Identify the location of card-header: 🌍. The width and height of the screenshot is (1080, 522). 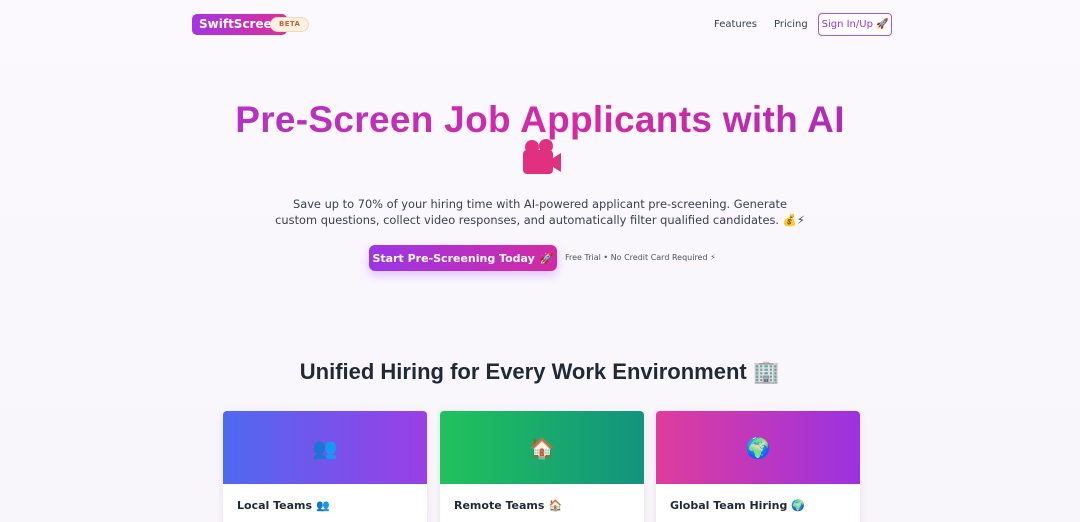
(758, 447).